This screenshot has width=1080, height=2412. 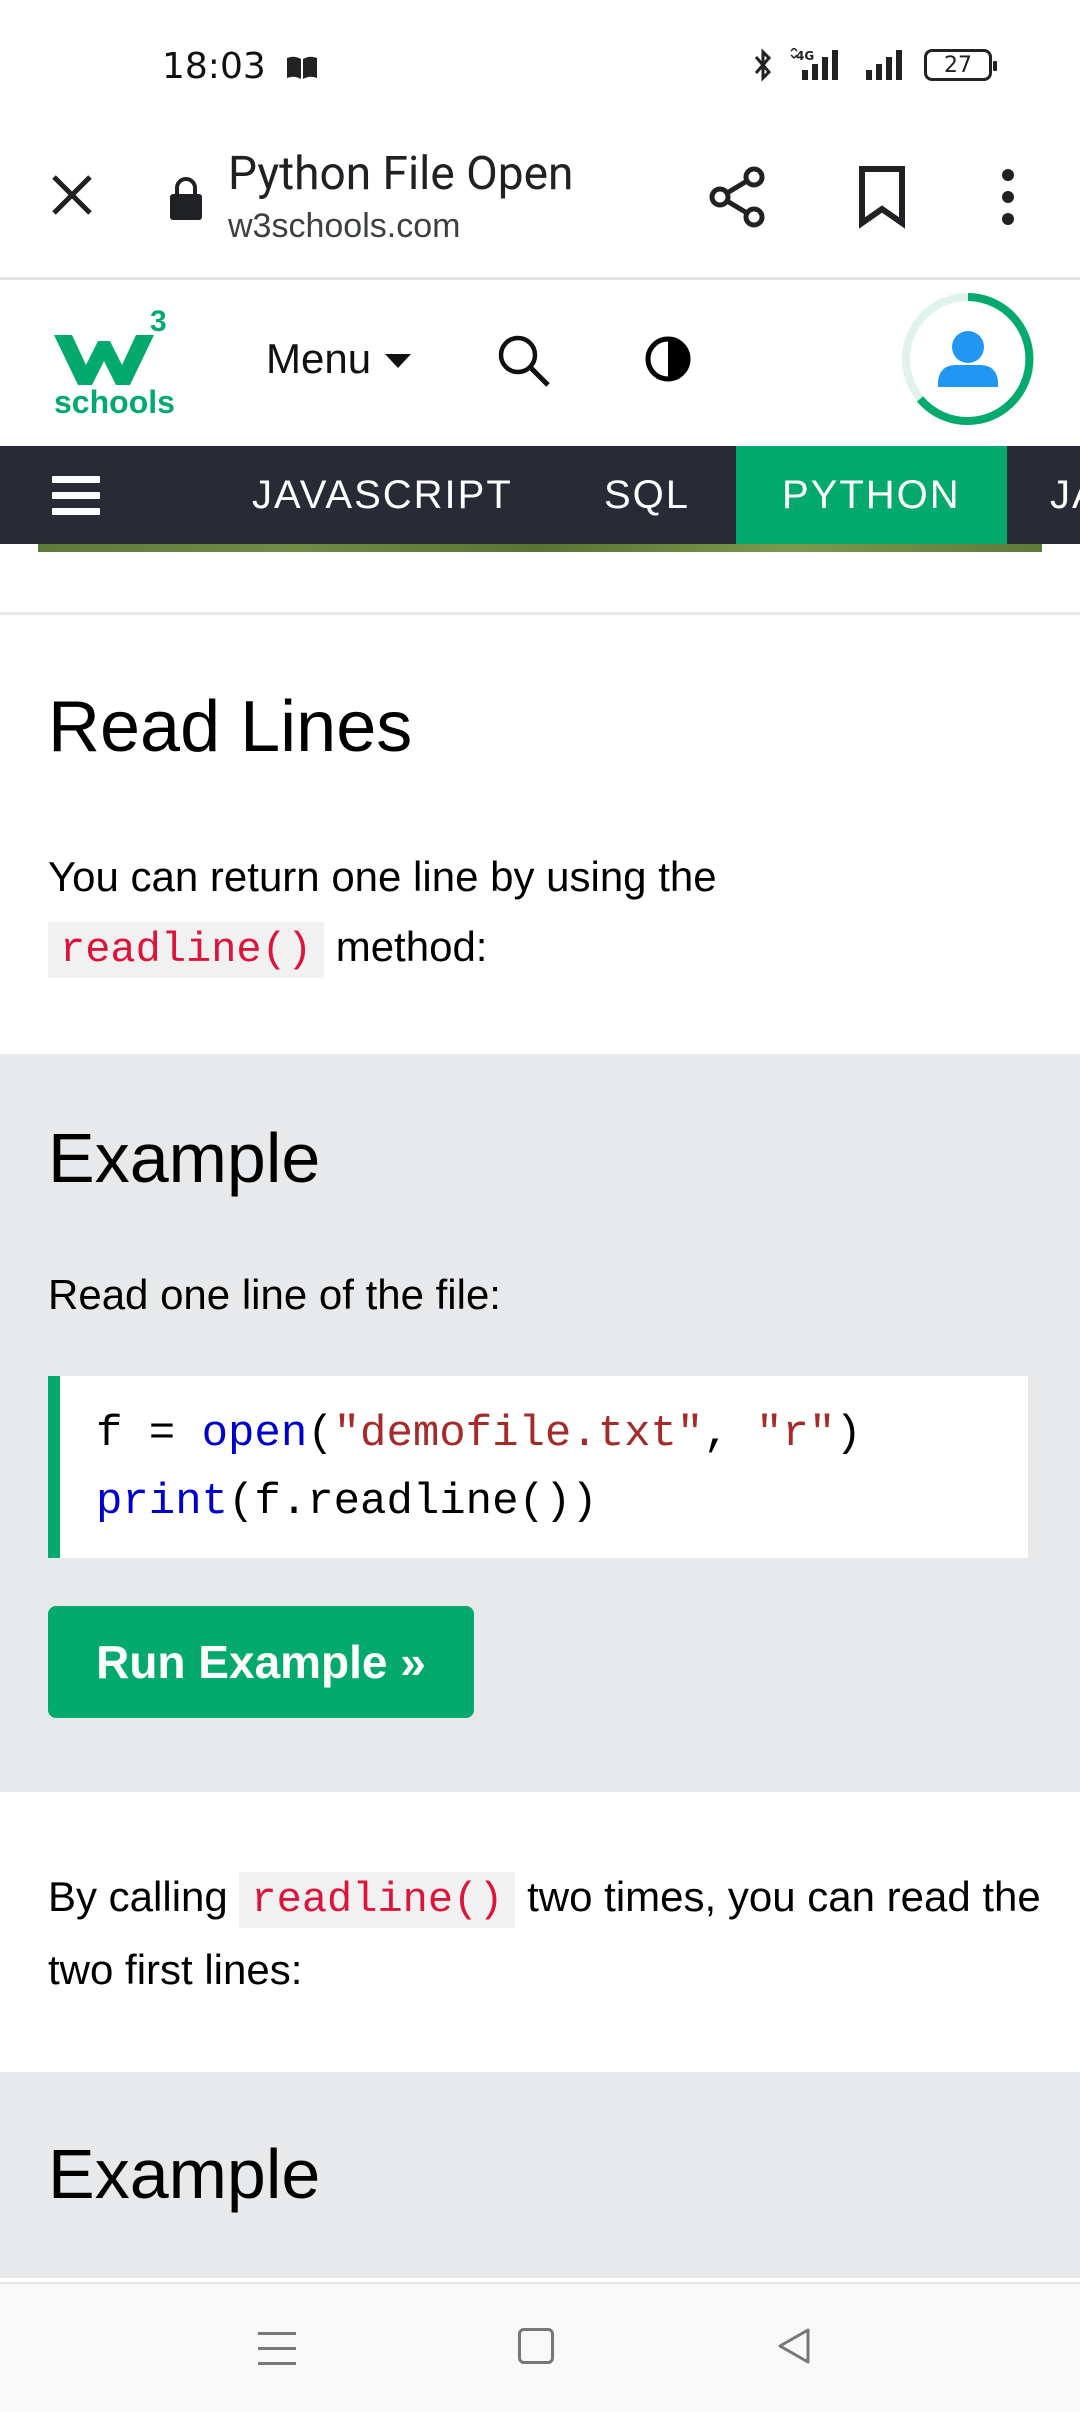 What do you see at coordinates (540, 548) in the screenshot?
I see `ad-banner-edge` at bounding box center [540, 548].